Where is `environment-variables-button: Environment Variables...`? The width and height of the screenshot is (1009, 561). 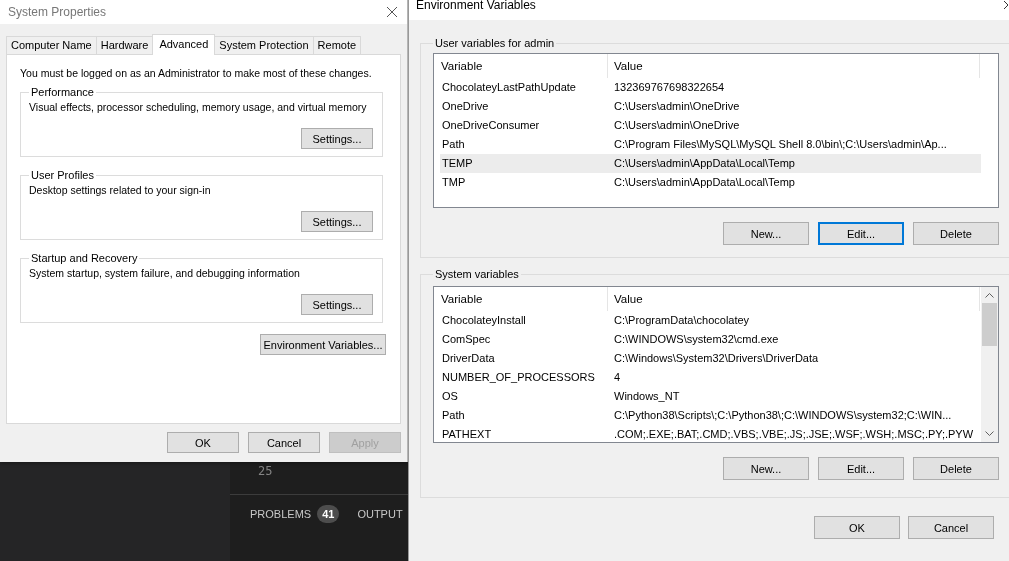
environment-variables-button: Environment Variables... is located at coordinates (323, 344).